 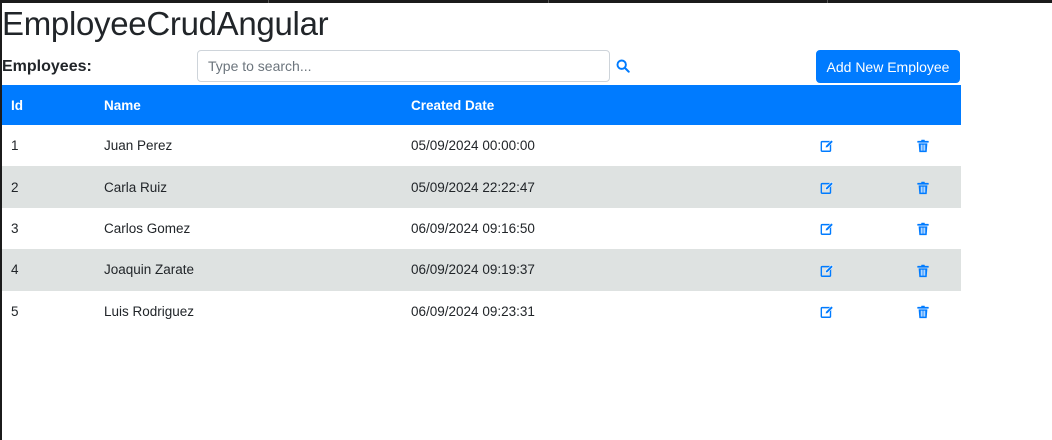 What do you see at coordinates (526, 1) in the screenshot?
I see `window-top-border` at bounding box center [526, 1].